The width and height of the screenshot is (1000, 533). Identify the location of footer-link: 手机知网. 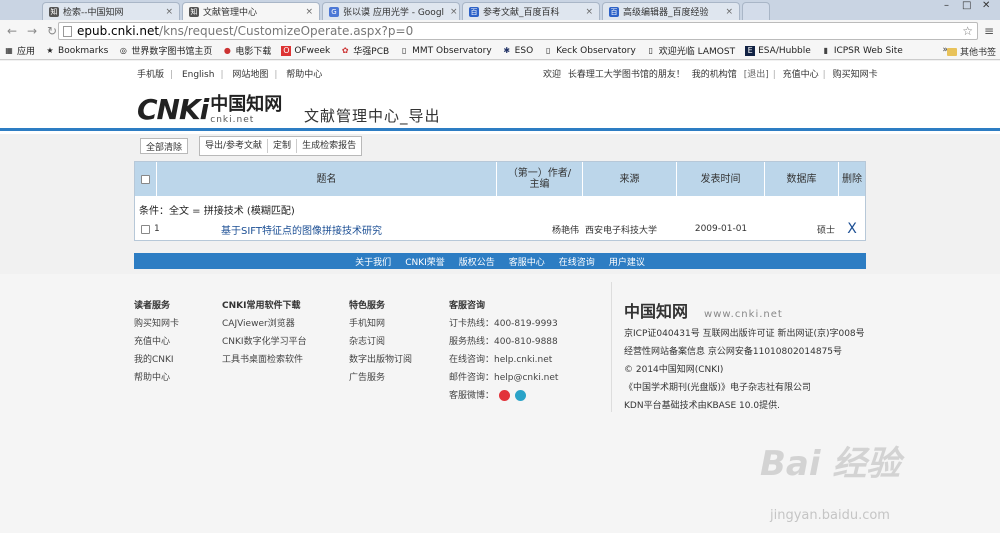
(380, 322).